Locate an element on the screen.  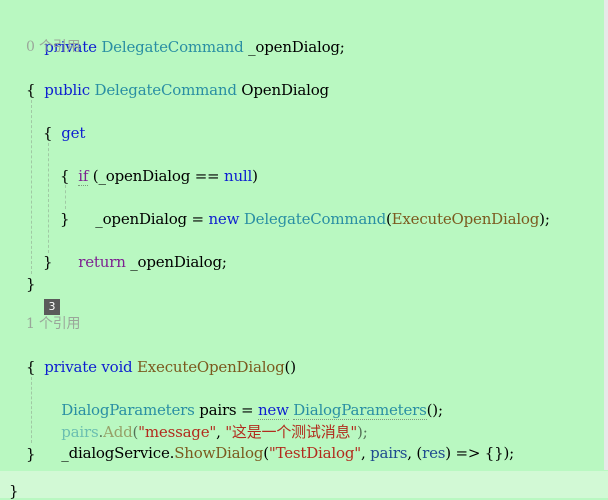
hint-badge: 3 is located at coordinates (52, 307).